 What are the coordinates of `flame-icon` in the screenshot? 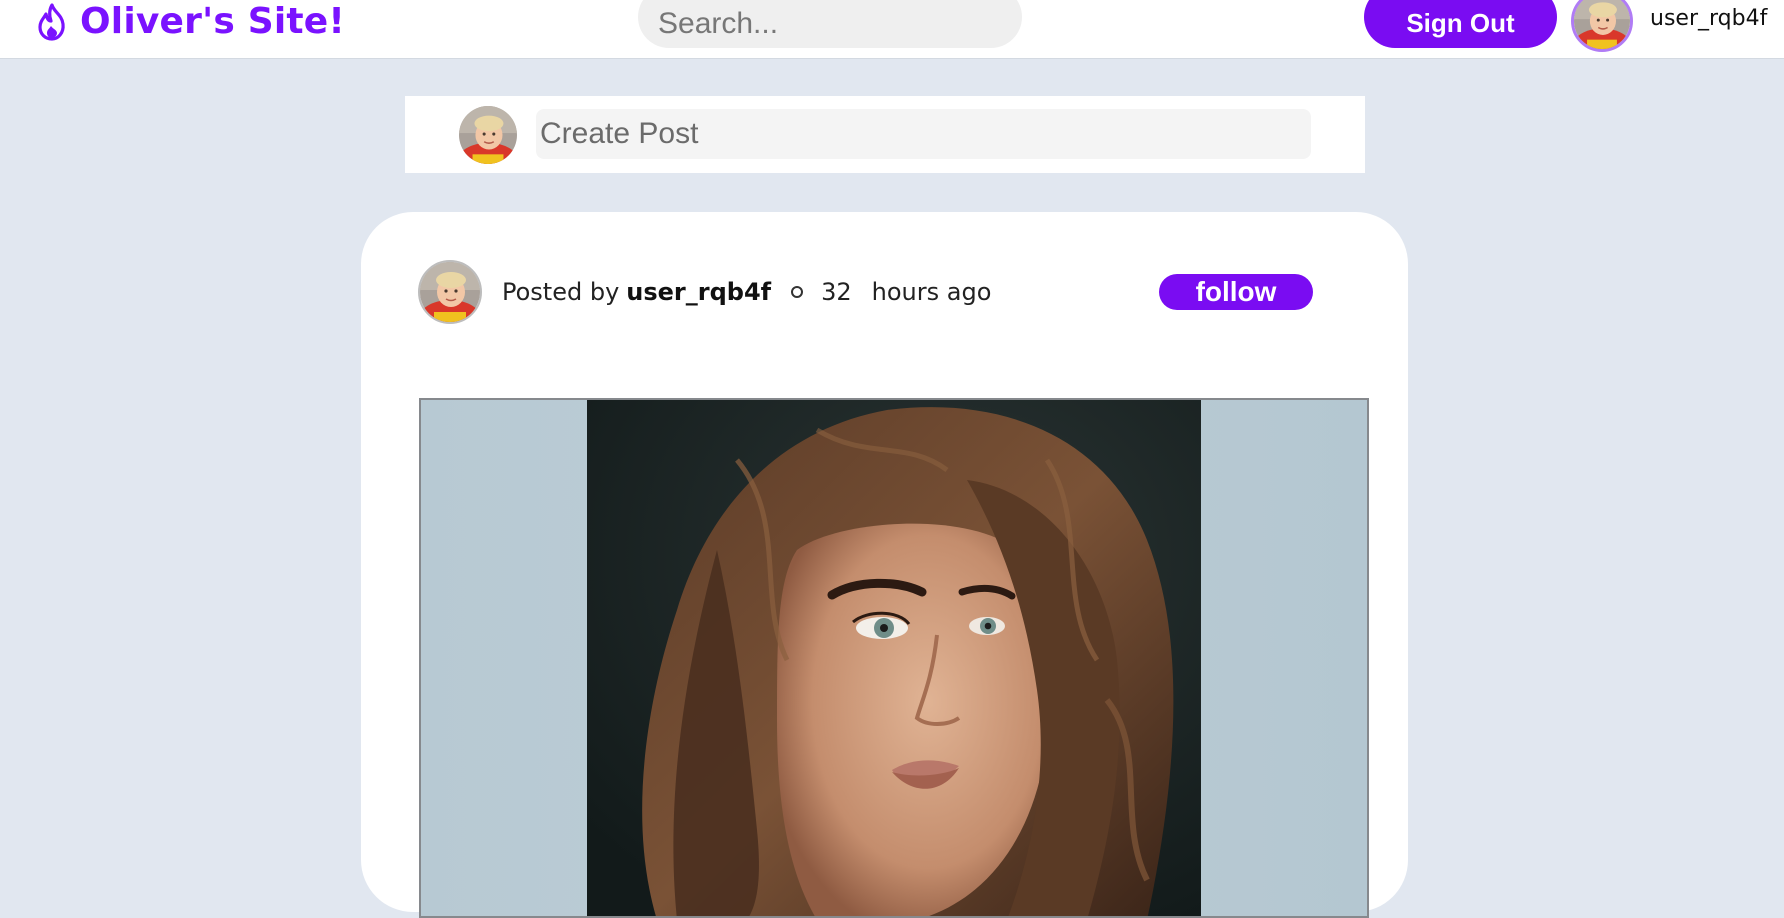 It's located at (52, 22).